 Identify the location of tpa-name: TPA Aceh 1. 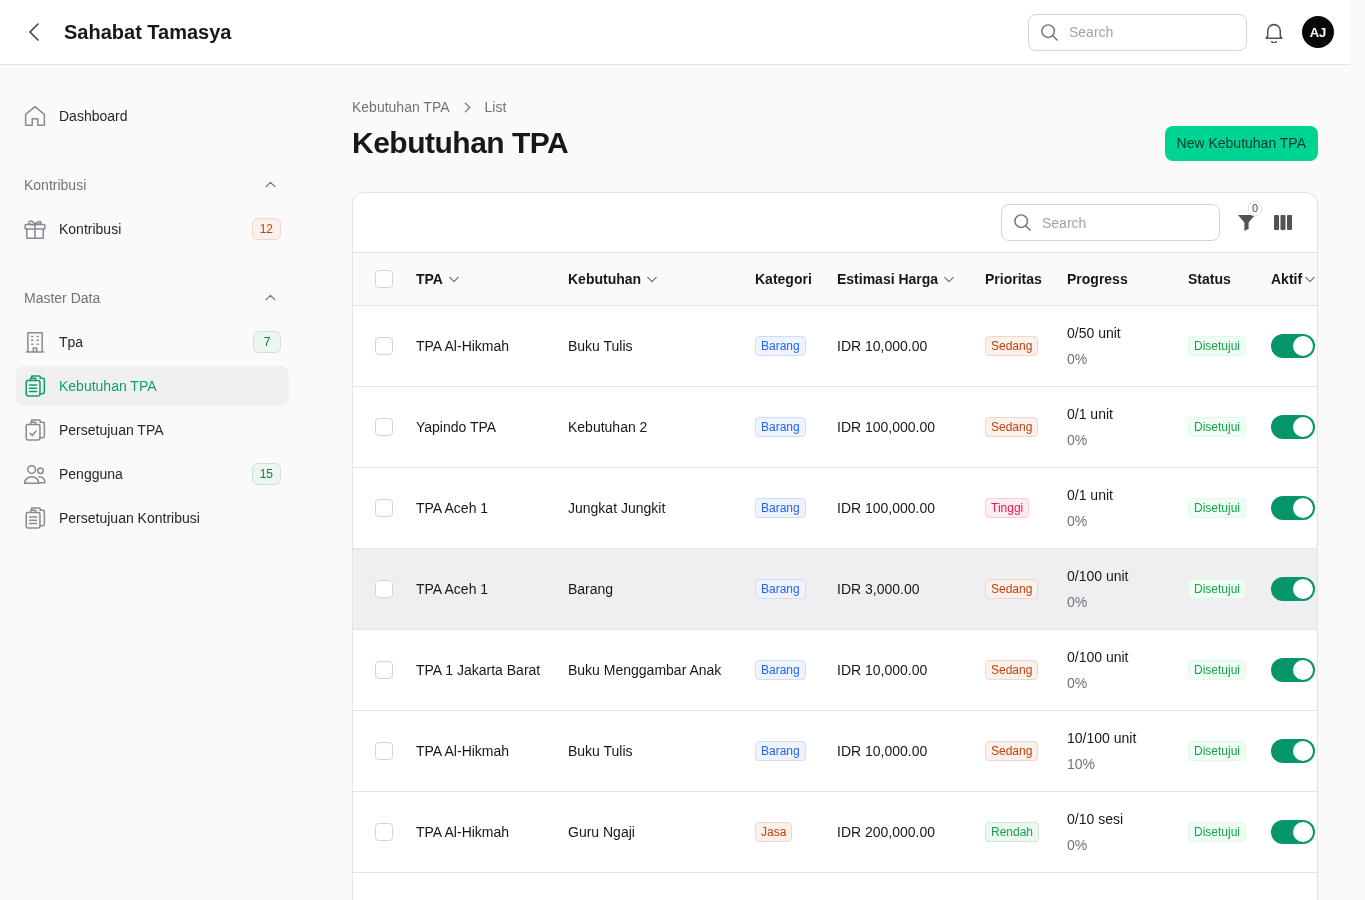
(452, 589).